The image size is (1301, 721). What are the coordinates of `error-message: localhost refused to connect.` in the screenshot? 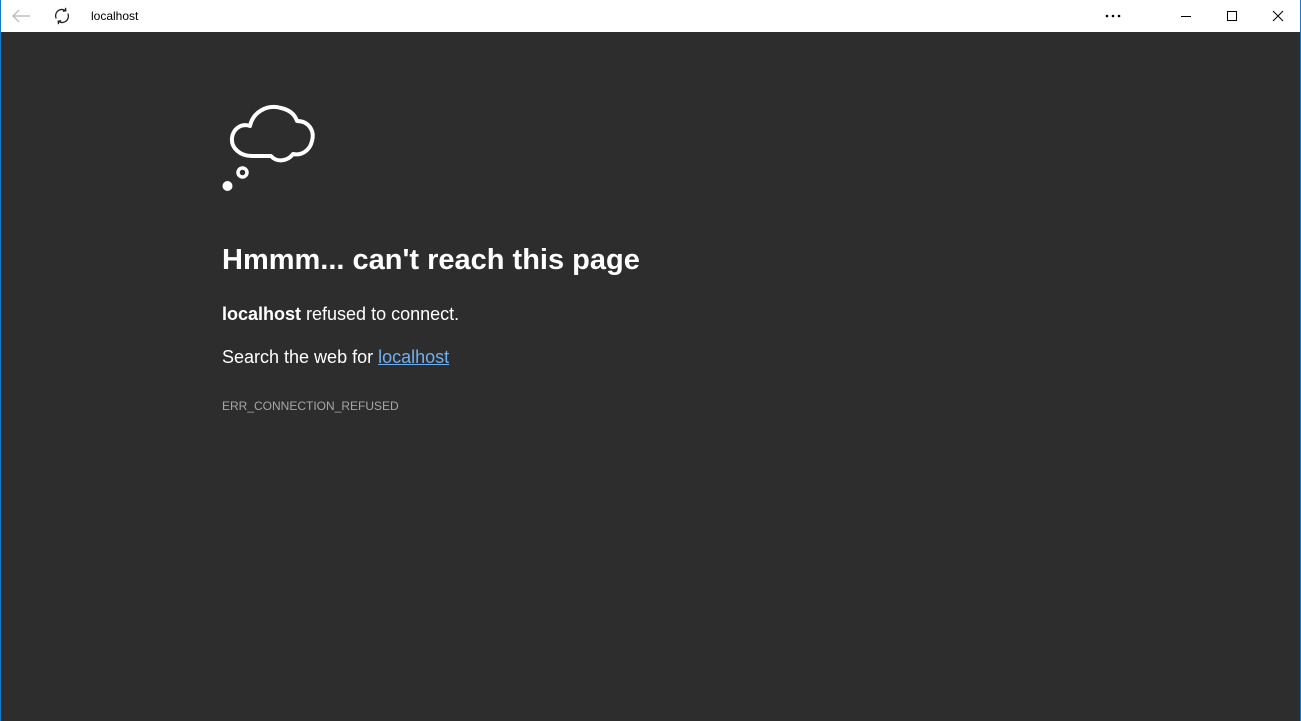 It's located at (340, 314).